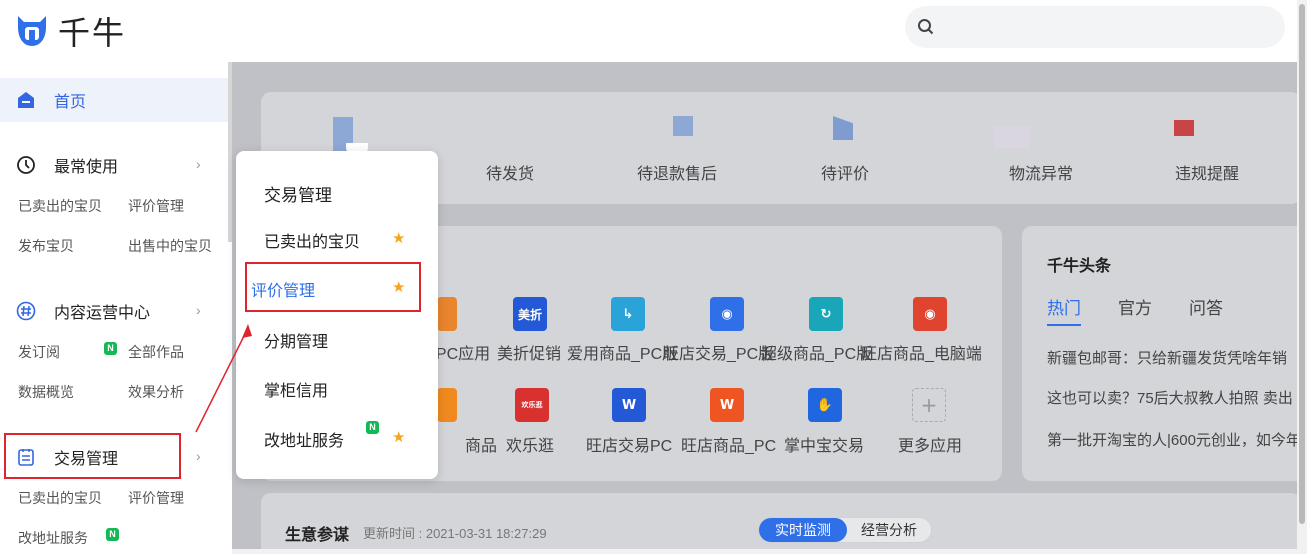  Describe the element at coordinates (1079, 266) in the screenshot. I see `news-title: 千牛头条` at that location.